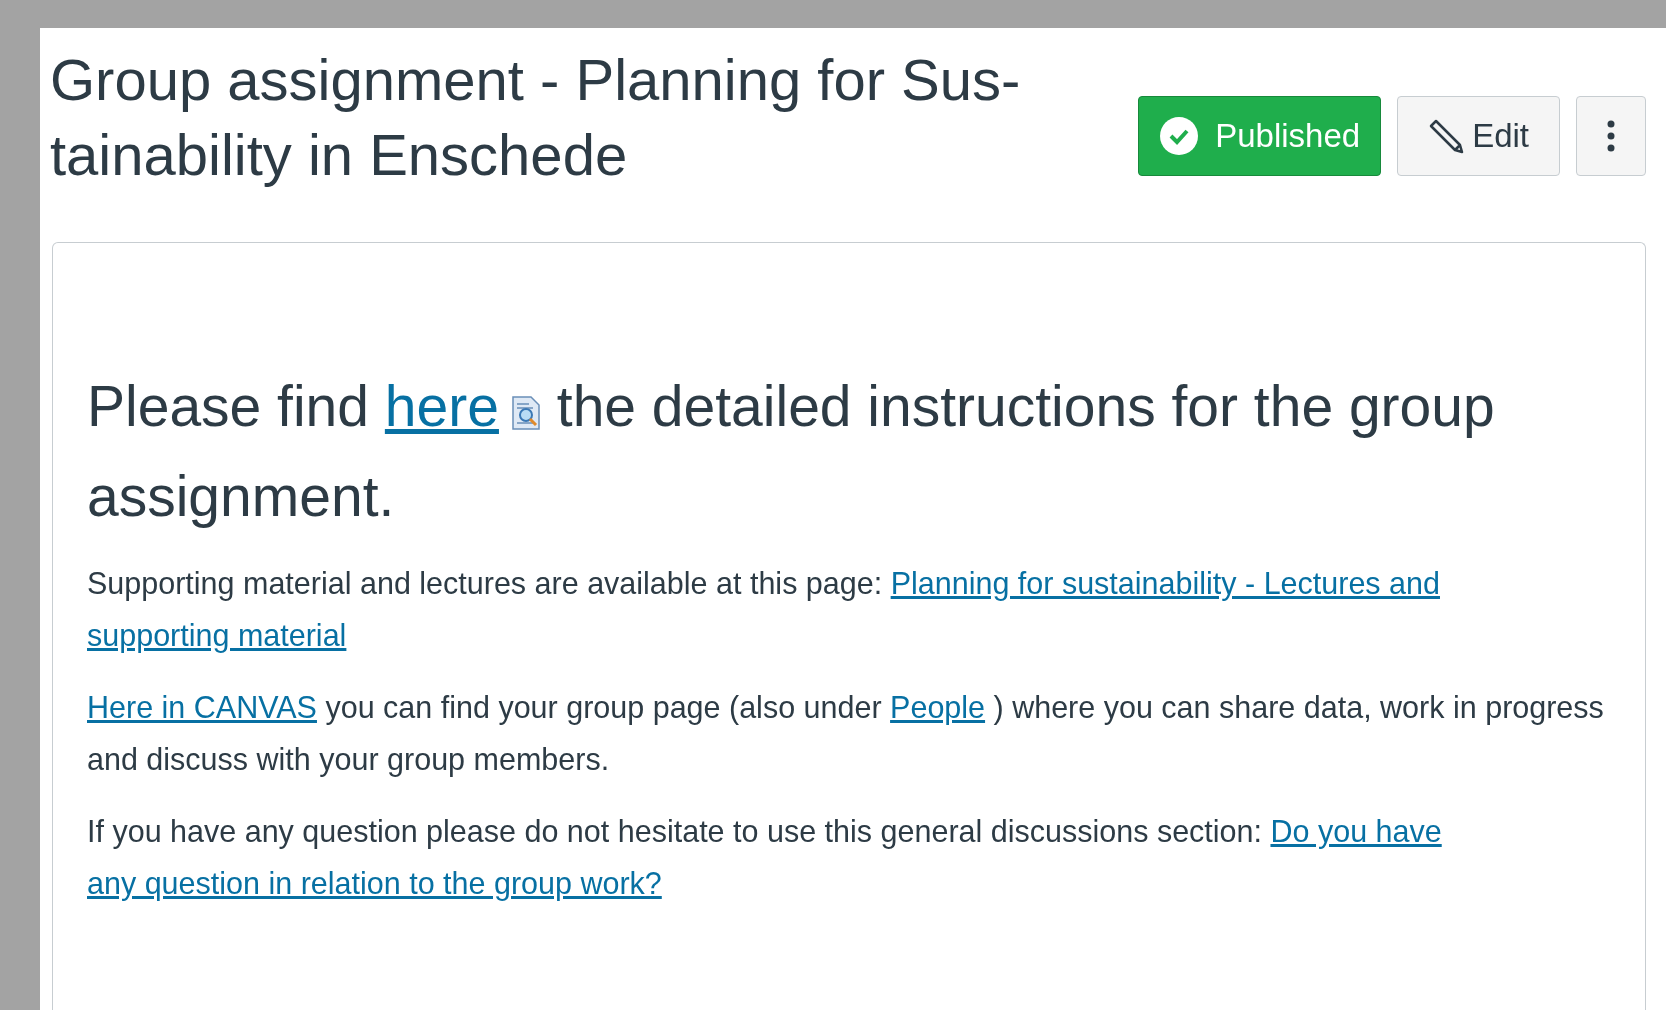  What do you see at coordinates (1356, 831) in the screenshot?
I see `text-link: Do you have` at bounding box center [1356, 831].